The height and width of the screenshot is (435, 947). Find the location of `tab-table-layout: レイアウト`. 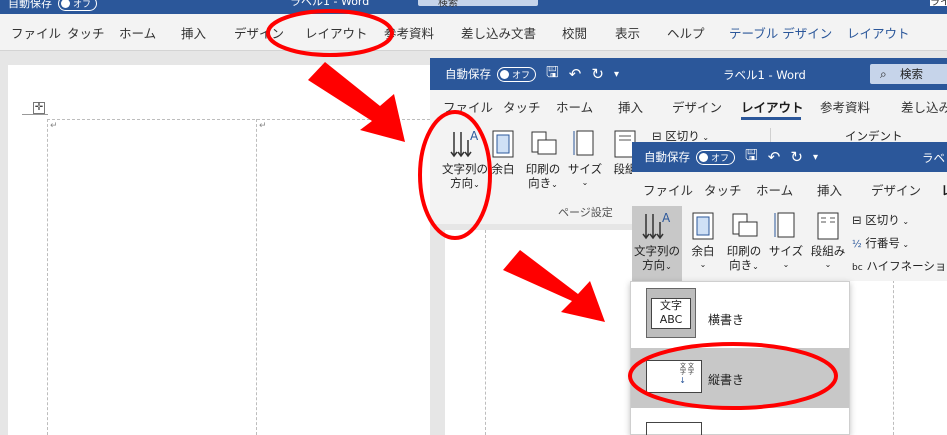

tab-table-layout: レイアウト is located at coordinates (878, 32).